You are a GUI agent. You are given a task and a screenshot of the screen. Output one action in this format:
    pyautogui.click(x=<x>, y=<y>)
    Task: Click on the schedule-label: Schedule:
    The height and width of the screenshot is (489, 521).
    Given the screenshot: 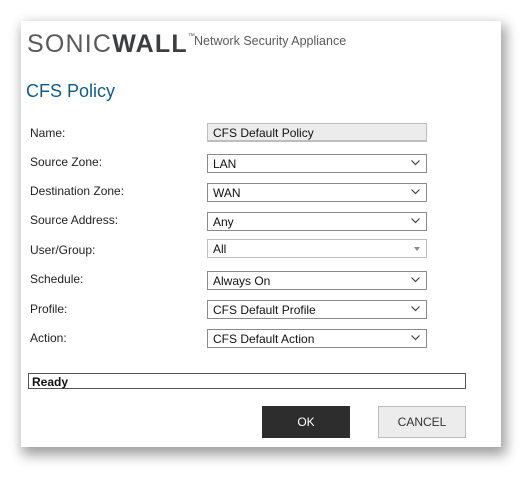 What is the action you would take?
    pyautogui.click(x=57, y=279)
    